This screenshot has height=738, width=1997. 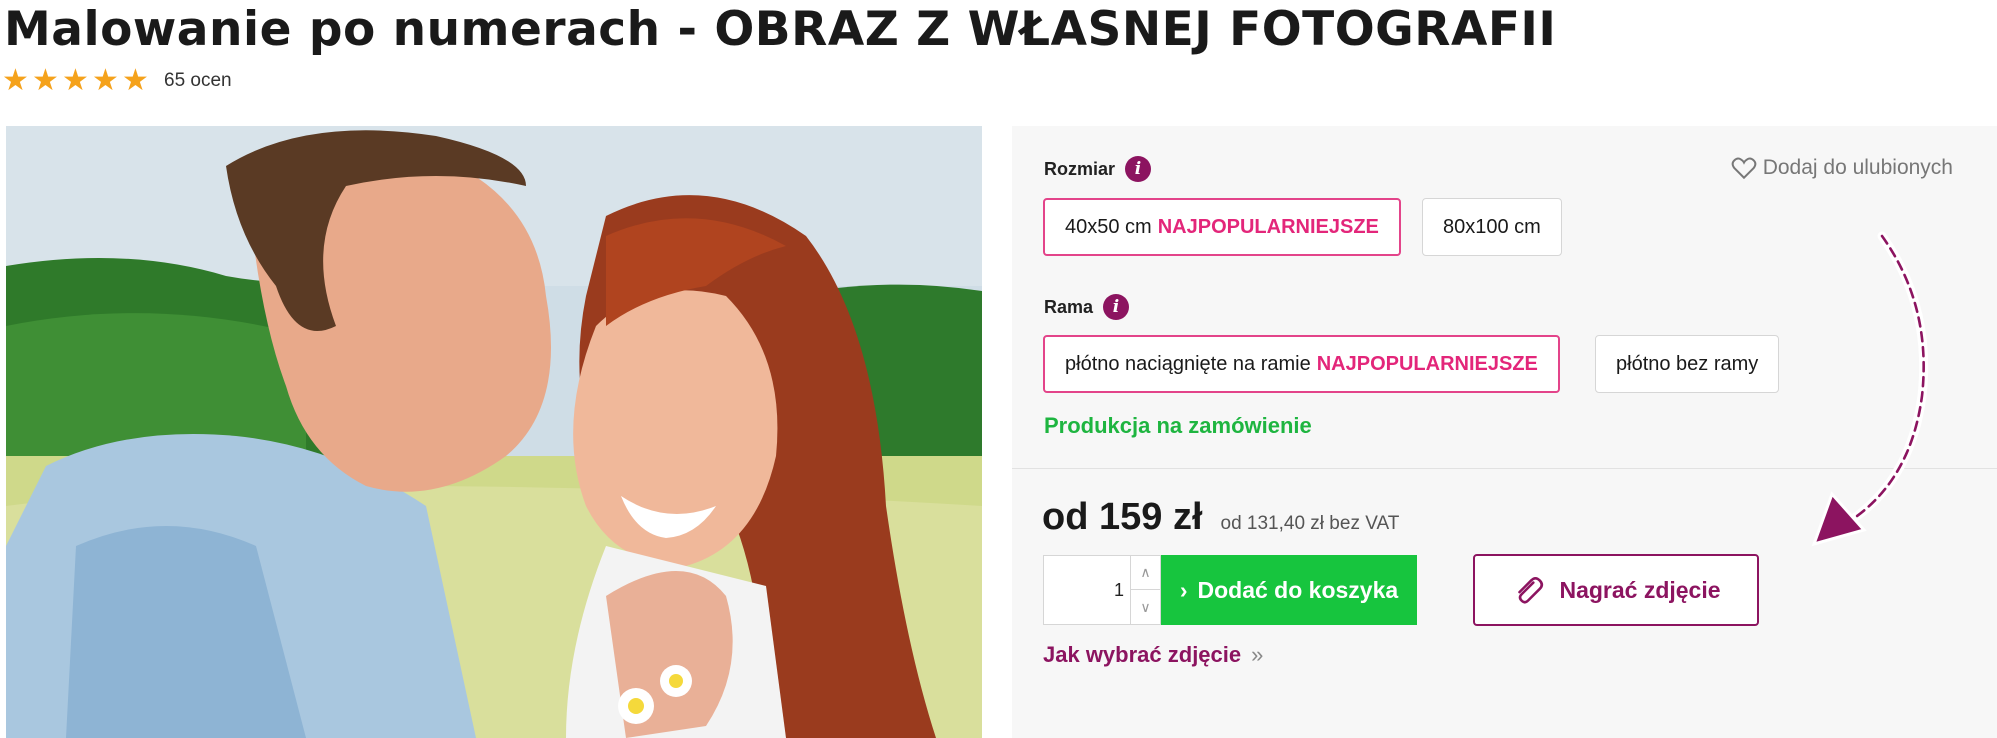 I want to click on size-option-40x50: 40x50 cm NAJPOPULARNIEJSZE, so click(x=1222, y=227).